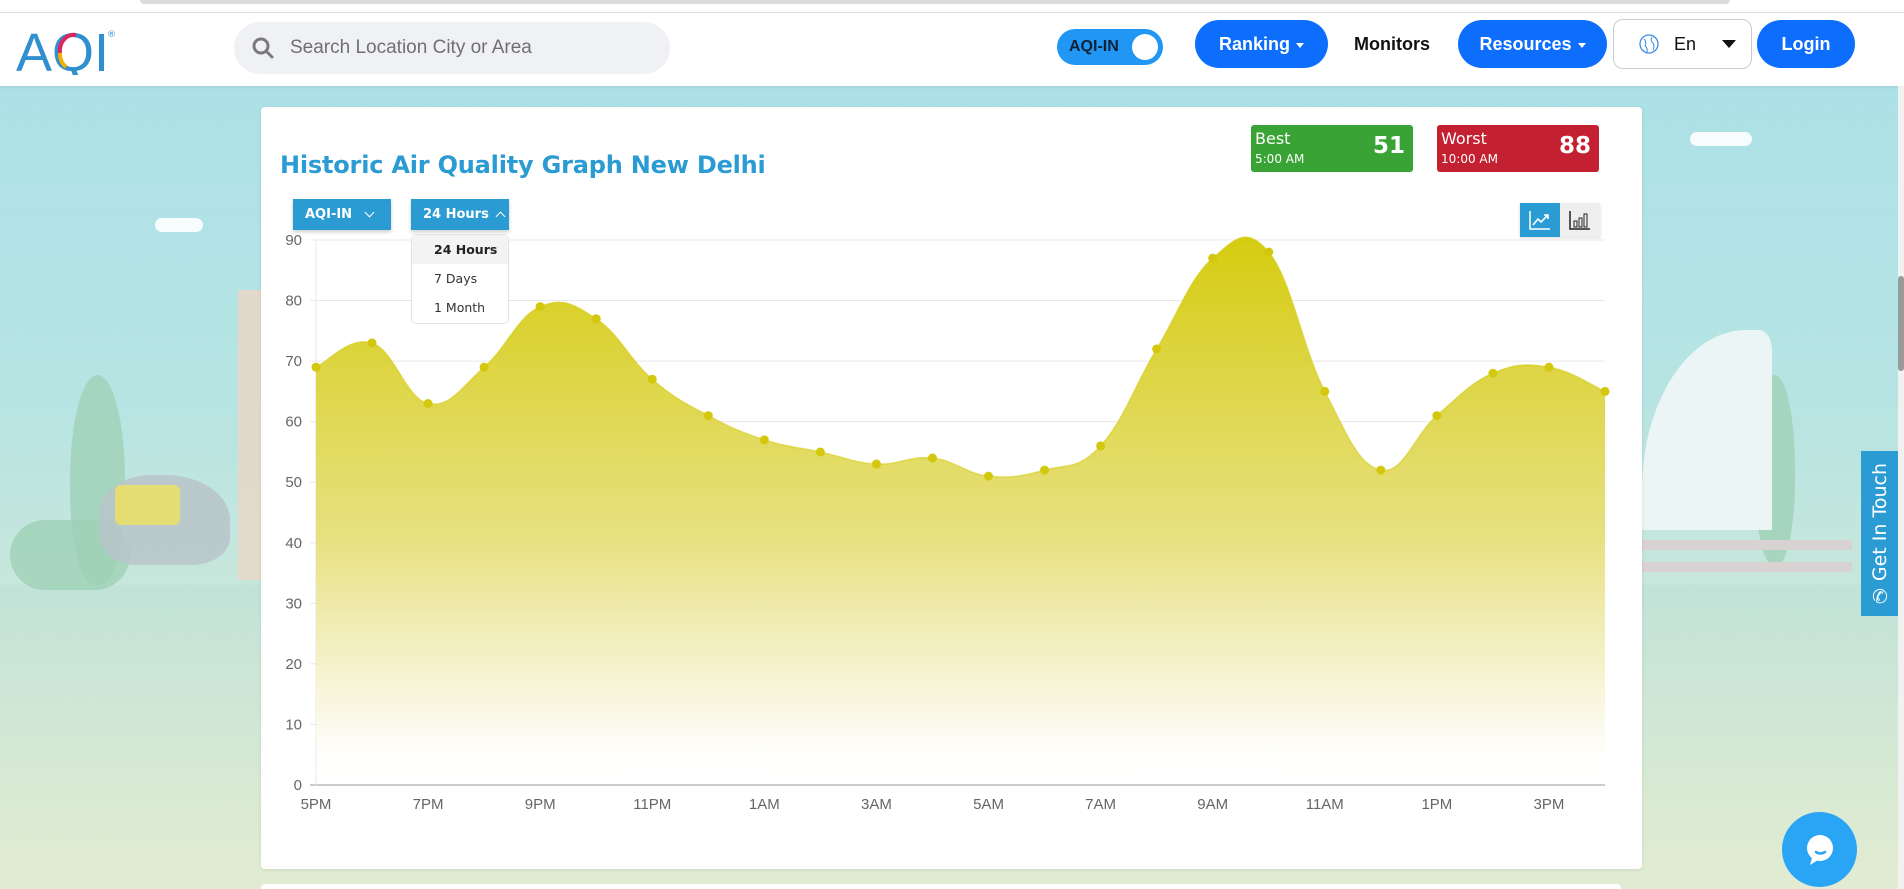 The height and width of the screenshot is (889, 1904). What do you see at coordinates (1254, 43) in the screenshot?
I see `ranking-label: Ranking` at bounding box center [1254, 43].